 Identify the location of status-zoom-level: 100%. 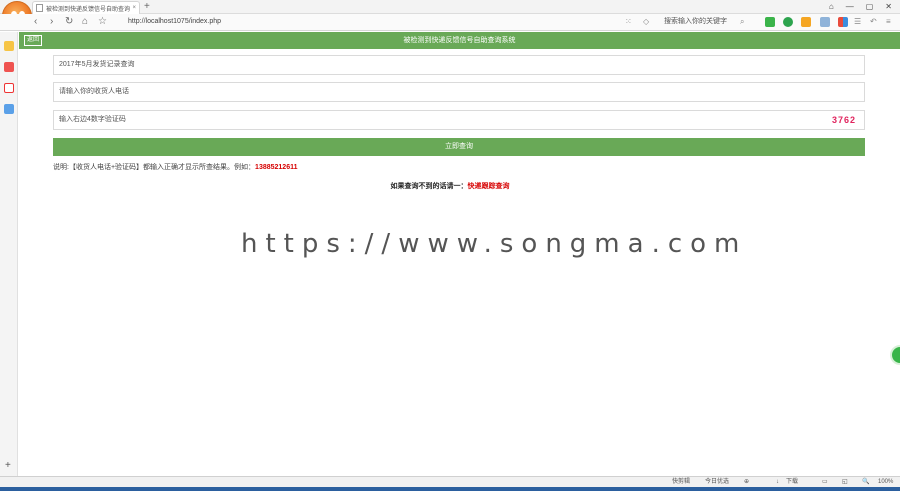
(885, 482).